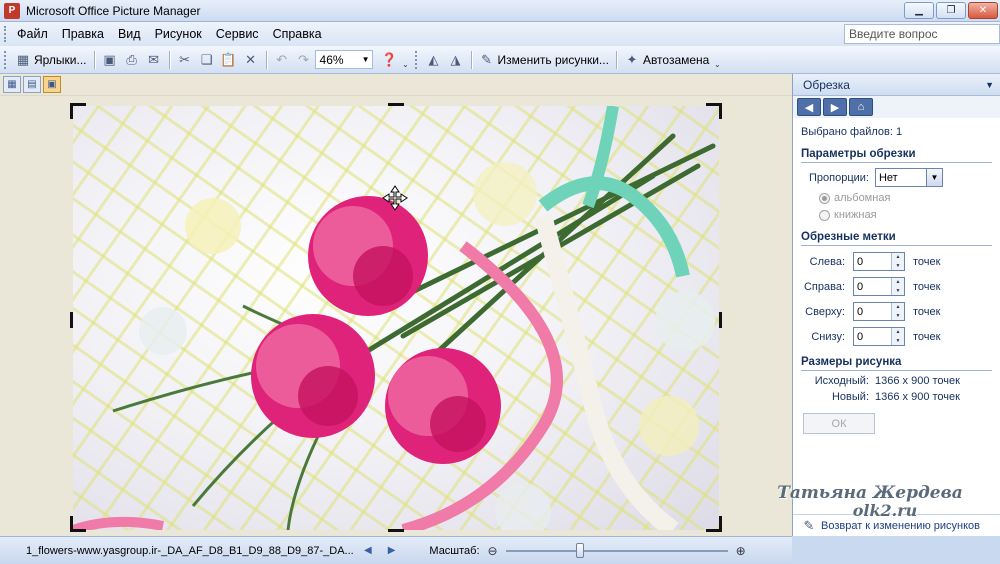  I want to click on print-button: ⎙, so click(132, 60).